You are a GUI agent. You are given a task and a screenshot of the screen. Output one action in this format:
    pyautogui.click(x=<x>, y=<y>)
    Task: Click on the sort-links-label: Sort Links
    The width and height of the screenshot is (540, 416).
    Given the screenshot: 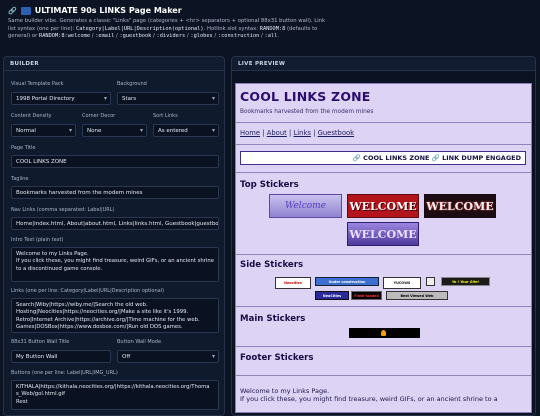 What is the action you would take?
    pyautogui.click(x=165, y=116)
    